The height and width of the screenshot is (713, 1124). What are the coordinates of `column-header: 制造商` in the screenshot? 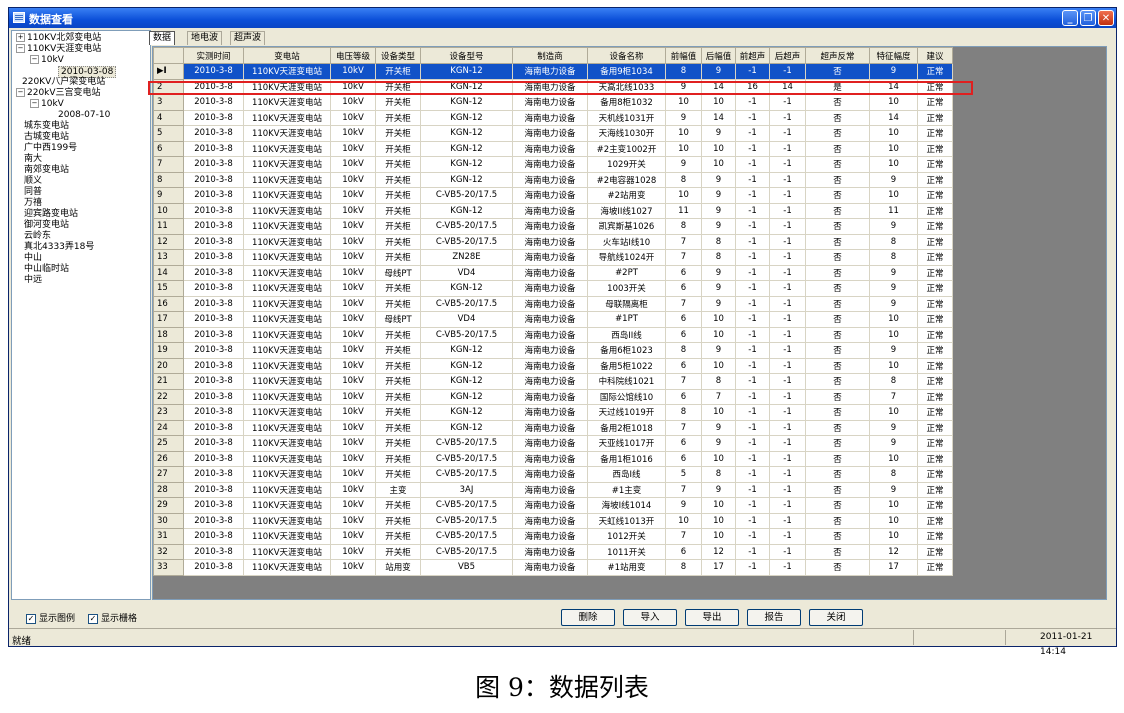 It's located at (550, 55).